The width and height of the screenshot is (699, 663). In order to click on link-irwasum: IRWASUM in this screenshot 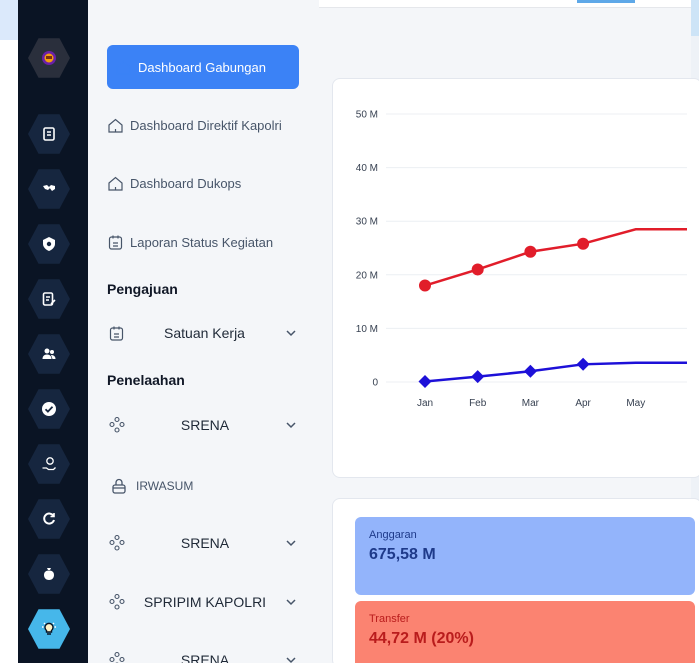, I will do `click(151, 486)`.